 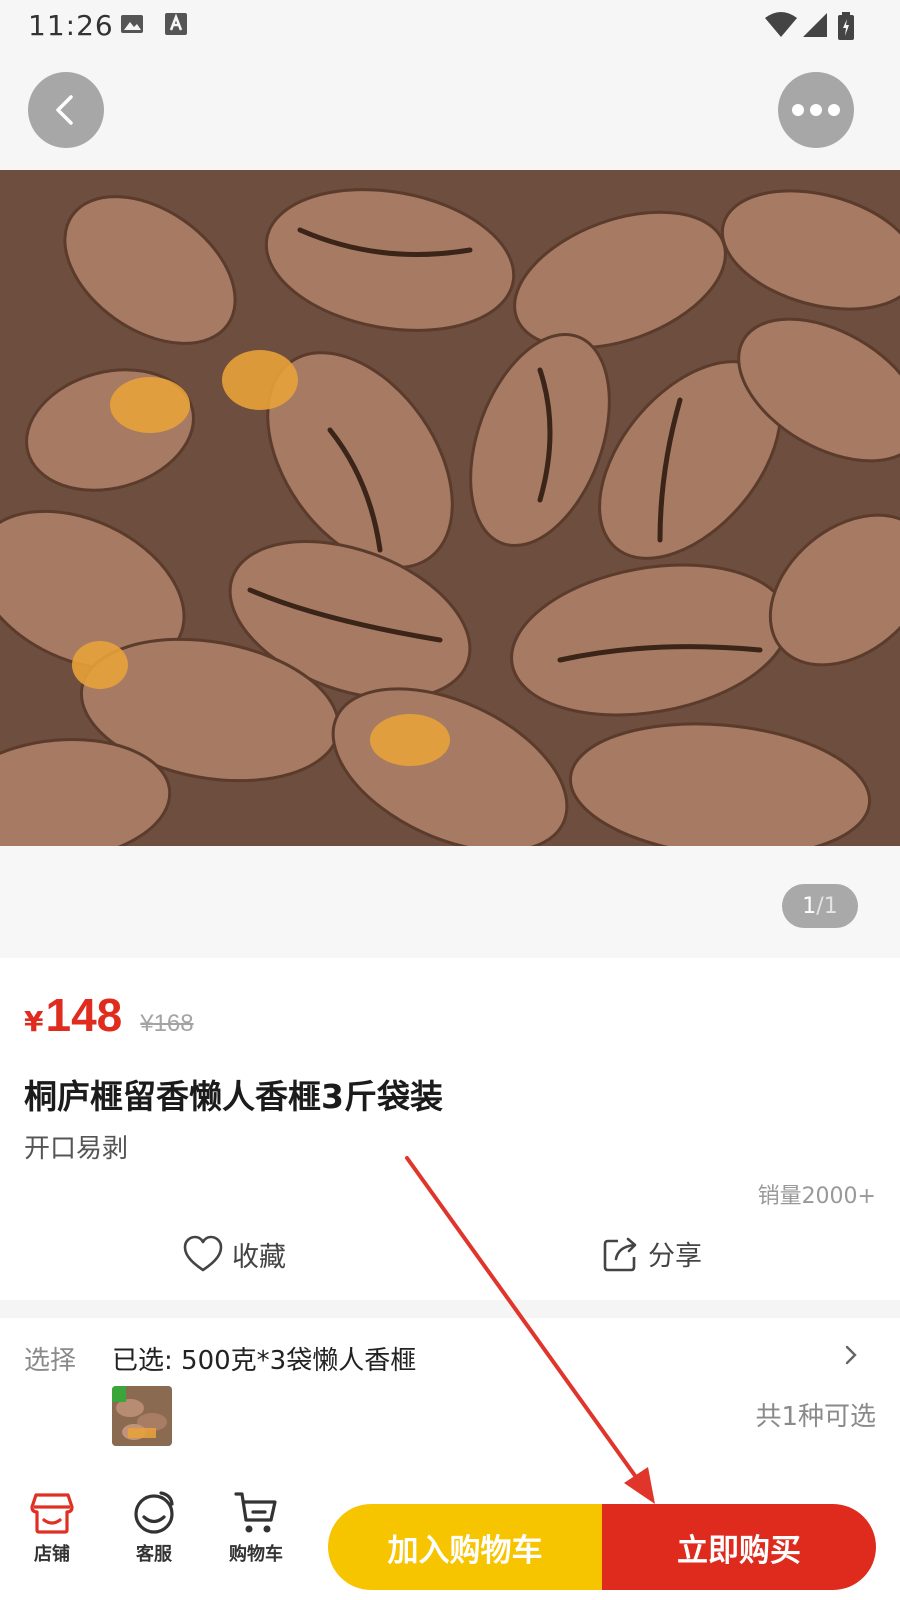 I want to click on image-notification-icon, so click(x=132, y=24).